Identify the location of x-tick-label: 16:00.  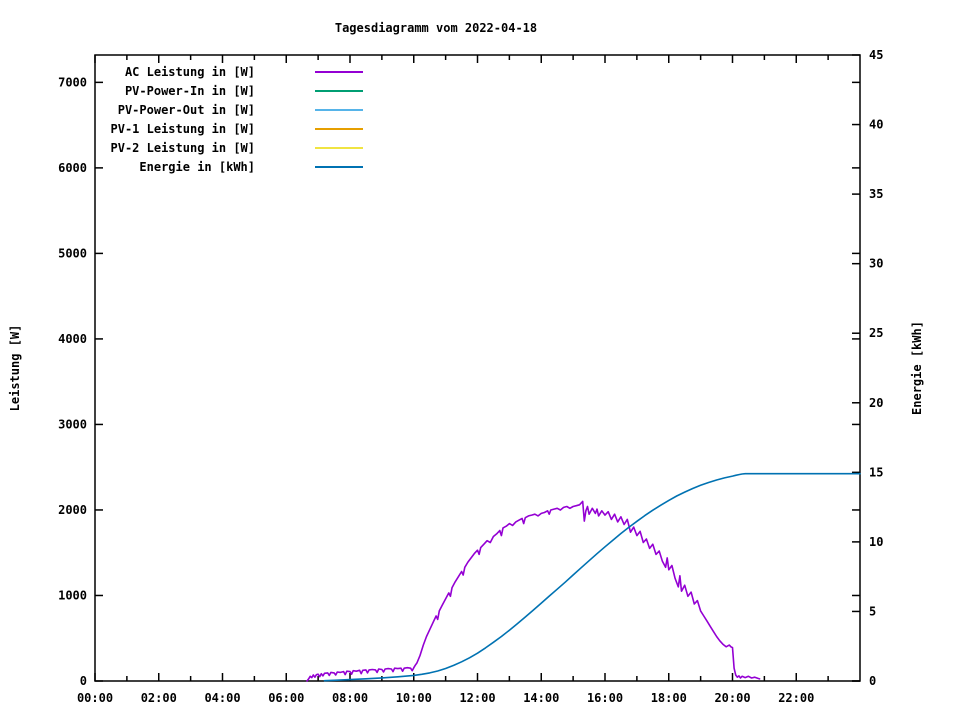
(605, 698).